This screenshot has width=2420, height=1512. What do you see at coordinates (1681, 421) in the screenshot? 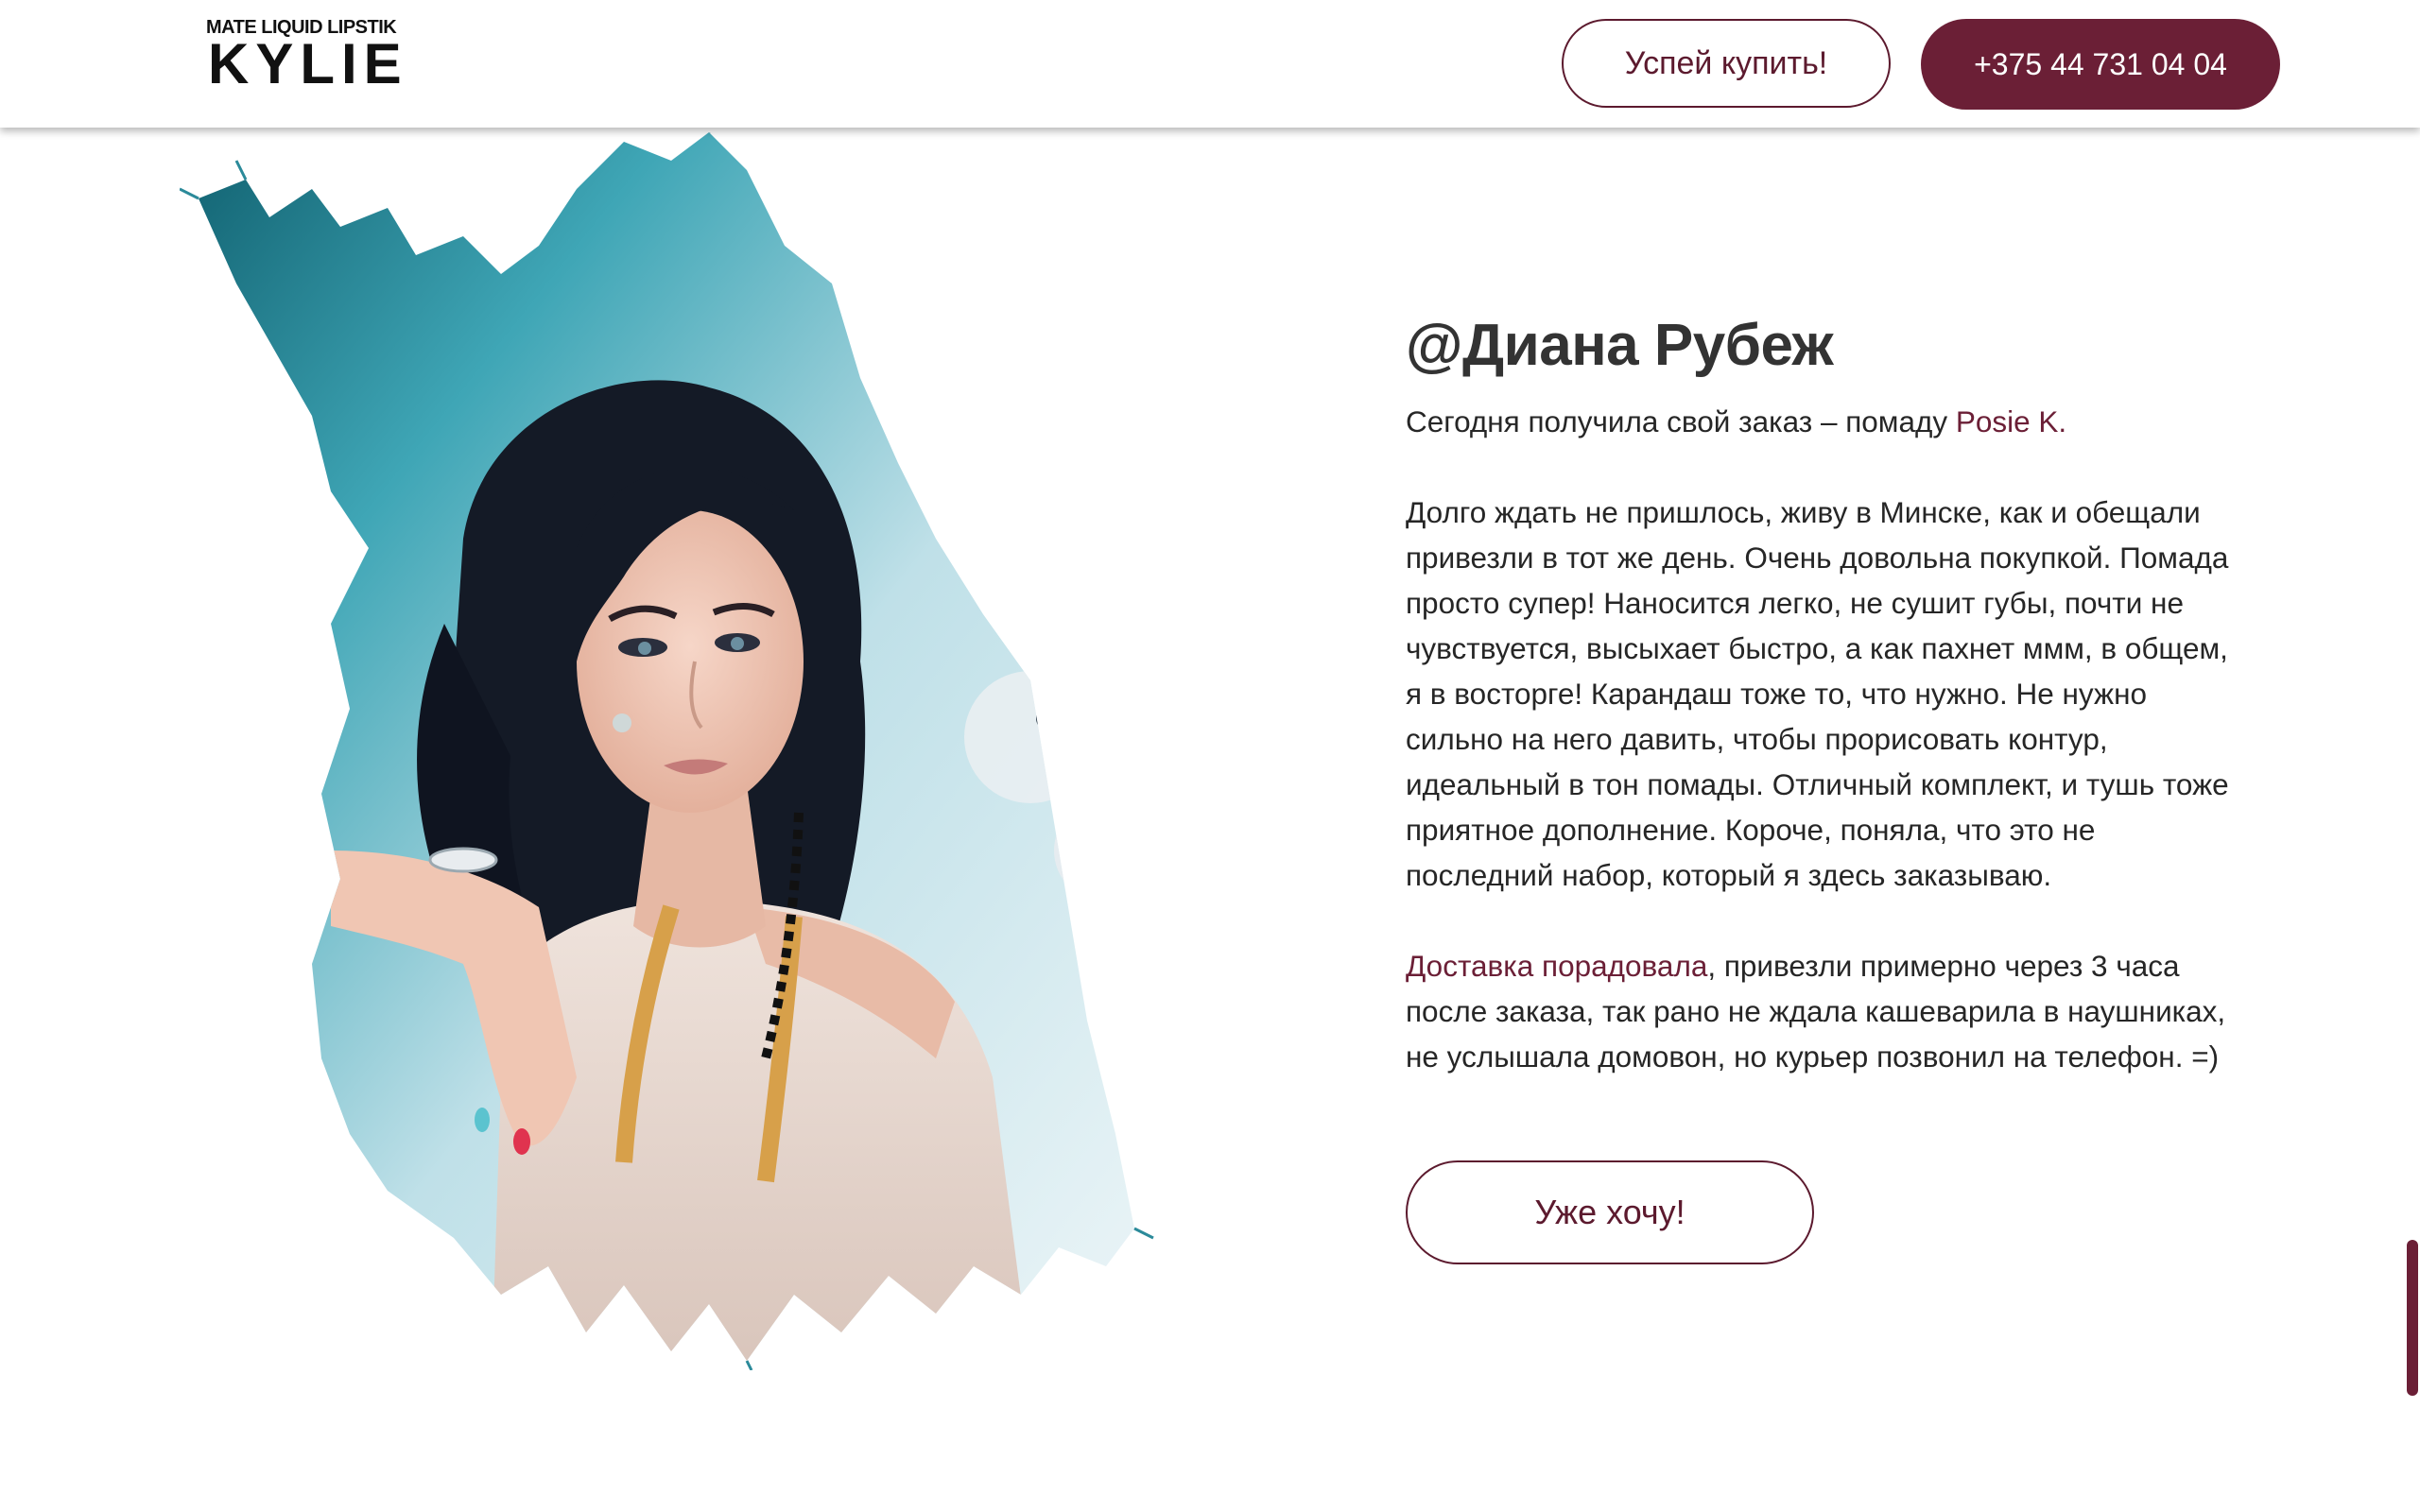
I see `review-intro-text: Сегодня получила свой заказ – помаду` at bounding box center [1681, 421].